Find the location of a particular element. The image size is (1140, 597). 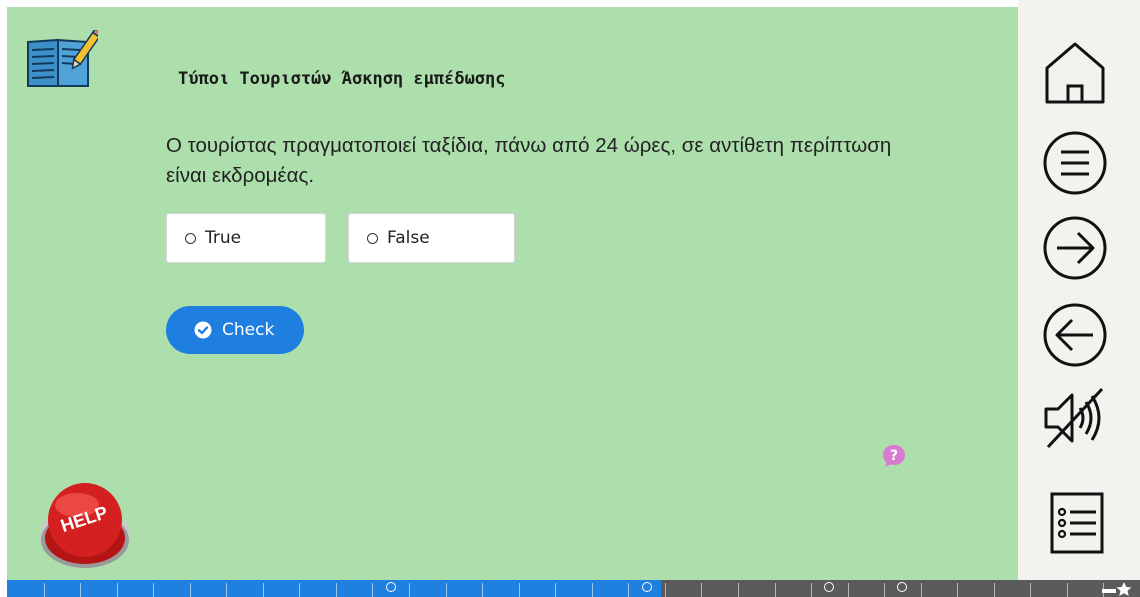

arrow-right-icon is located at coordinates (1075, 248).